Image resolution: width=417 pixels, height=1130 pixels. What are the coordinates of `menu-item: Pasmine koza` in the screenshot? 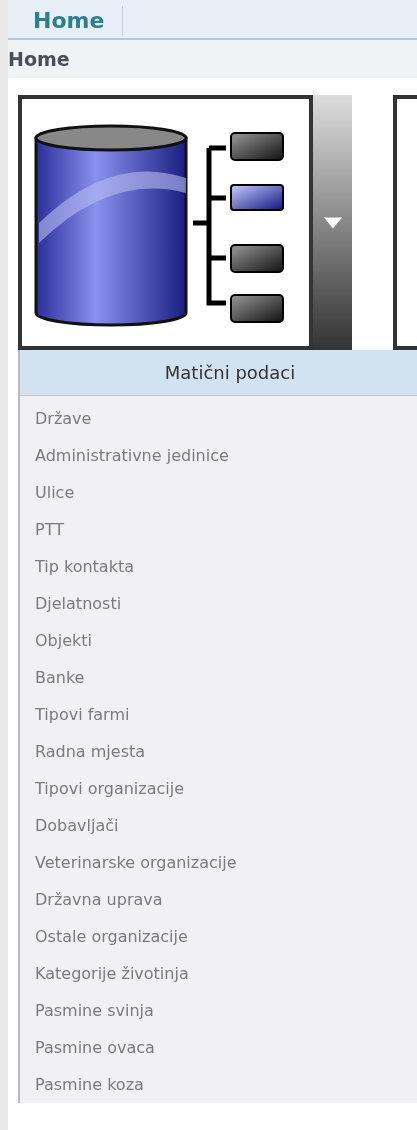 It's located at (218, 1084).